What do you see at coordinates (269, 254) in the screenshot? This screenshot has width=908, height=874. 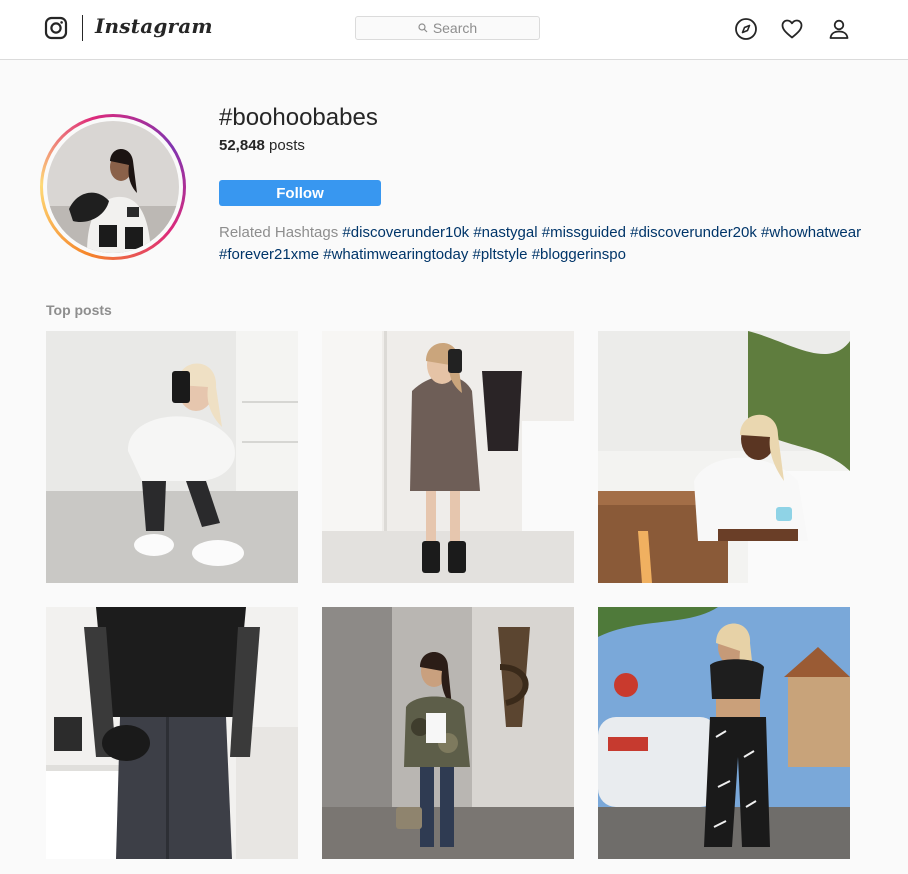 I see `related-tag-link: #forever21xme` at bounding box center [269, 254].